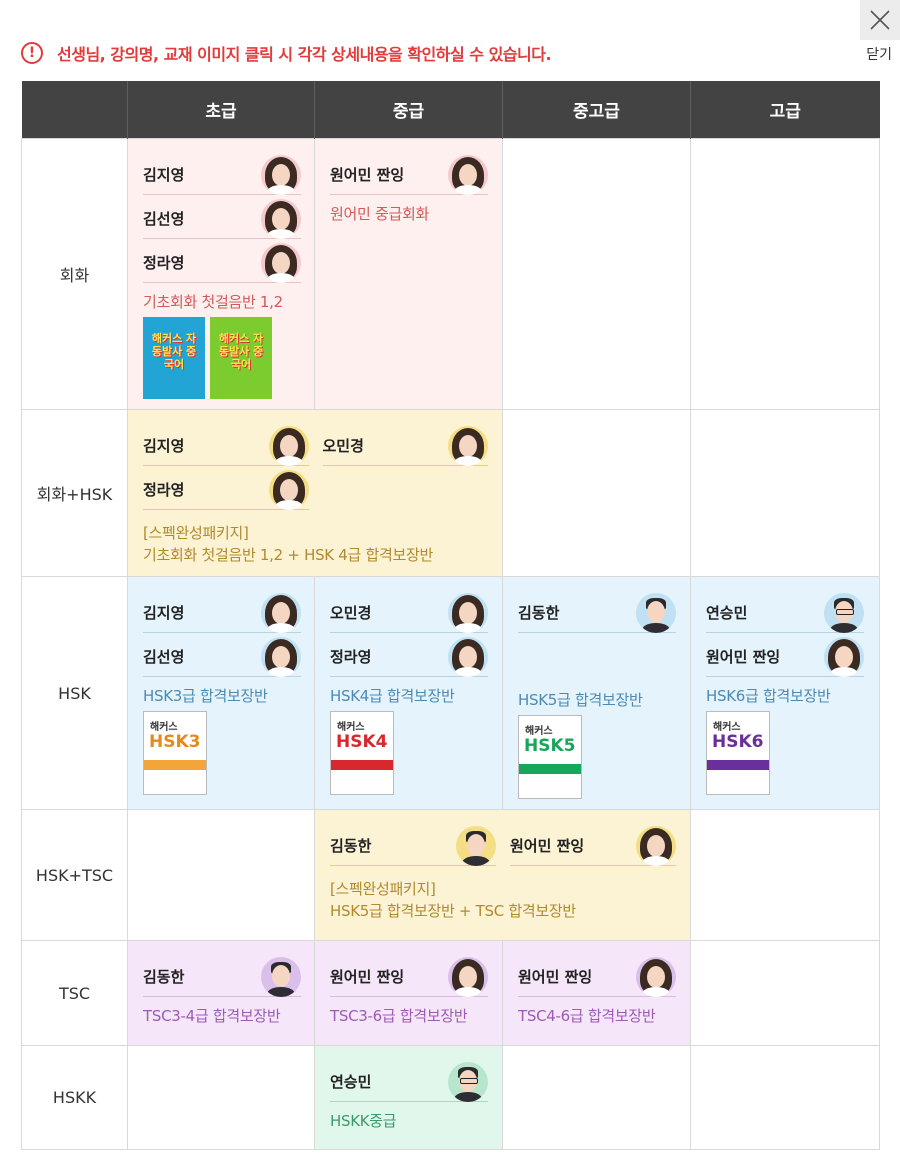  I want to click on course-link: 원어민 중급회화, so click(409, 214).